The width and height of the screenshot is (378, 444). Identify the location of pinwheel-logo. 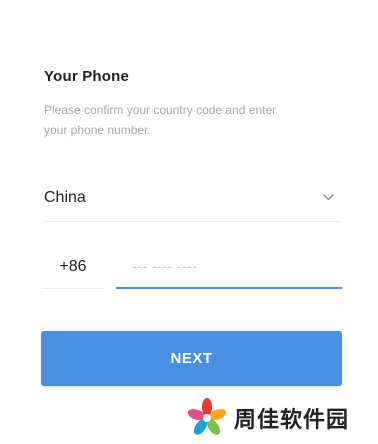
(207, 418).